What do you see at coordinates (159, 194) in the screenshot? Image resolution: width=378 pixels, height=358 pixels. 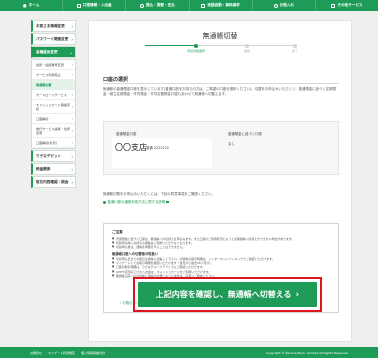 I see `consent-note: 無通帳切替をお申込みいただくには、下記の同意事項をご確認ください。` at bounding box center [159, 194].